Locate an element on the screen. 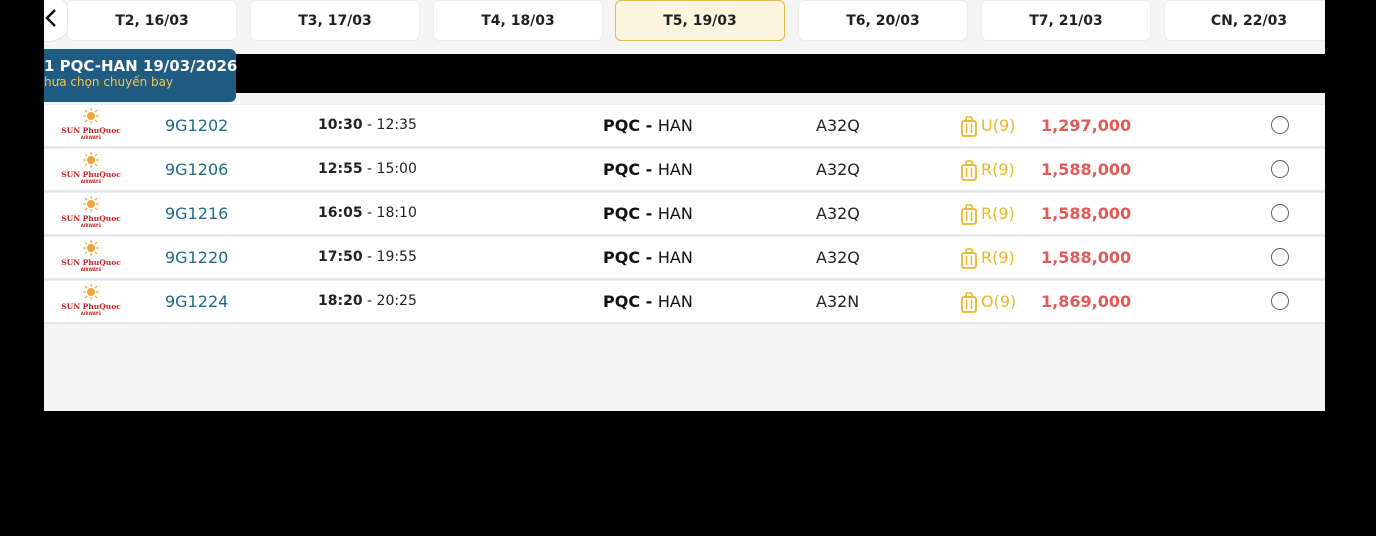 This screenshot has height=536, width=1376. date-tab-selected: T5, 19/03 is located at coordinates (700, 20).